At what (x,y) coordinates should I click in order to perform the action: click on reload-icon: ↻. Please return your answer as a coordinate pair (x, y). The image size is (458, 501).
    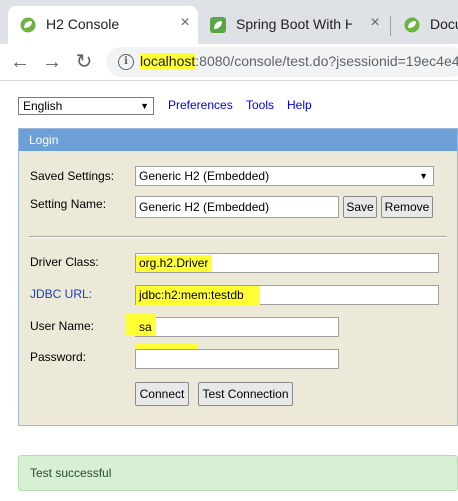
    Looking at the image, I should click on (84, 62).